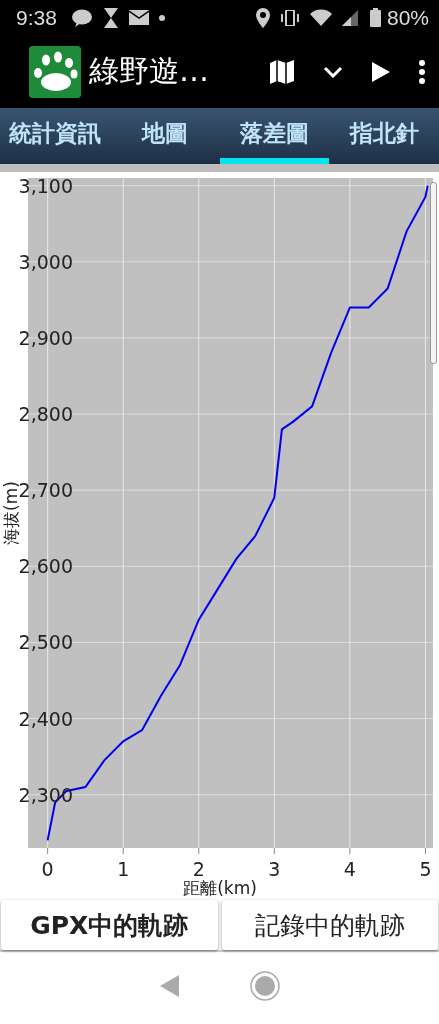  I want to click on x-tick-label: 4, so click(349, 869).